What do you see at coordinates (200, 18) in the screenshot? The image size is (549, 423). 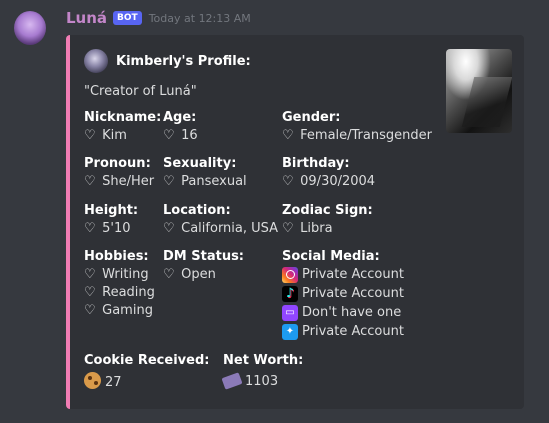 I see `timestamp: Today at 12:13 AM` at bounding box center [200, 18].